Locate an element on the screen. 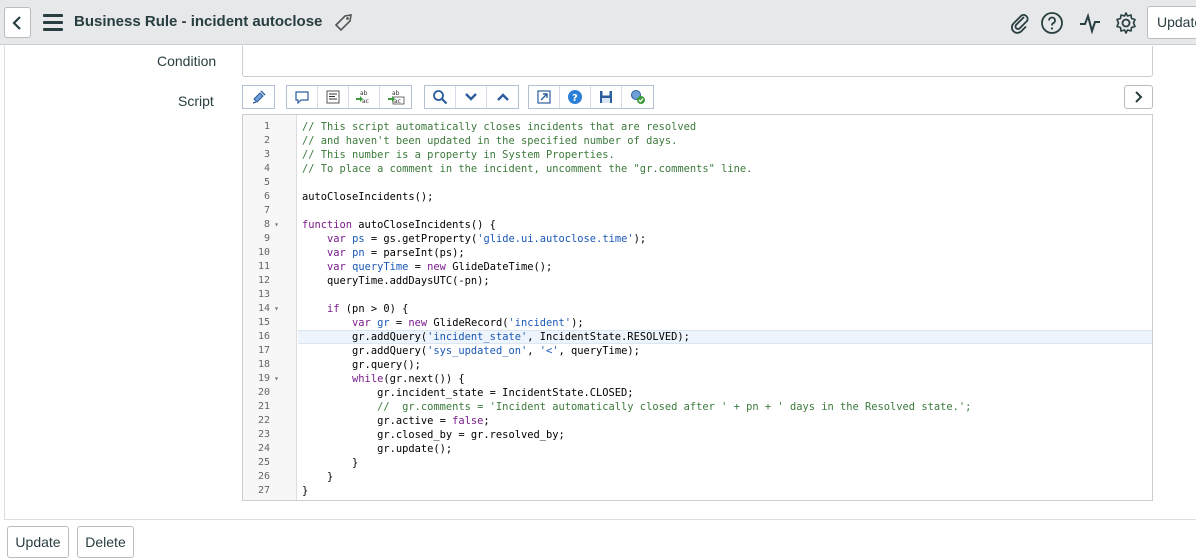 This screenshot has width=1196, height=558. code-line: queryTime.addDaysUTC(-pn); is located at coordinates (725, 281).